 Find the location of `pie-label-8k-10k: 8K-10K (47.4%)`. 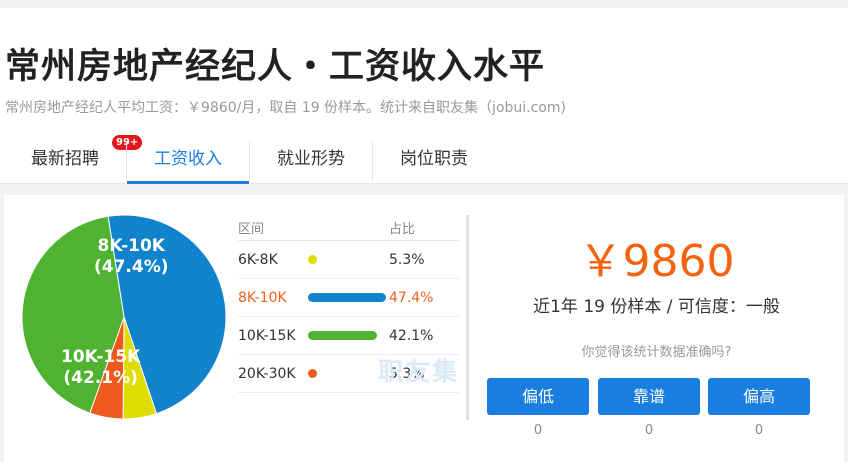

pie-label-8k-10k: 8K-10K (47.4%) is located at coordinates (131, 257).